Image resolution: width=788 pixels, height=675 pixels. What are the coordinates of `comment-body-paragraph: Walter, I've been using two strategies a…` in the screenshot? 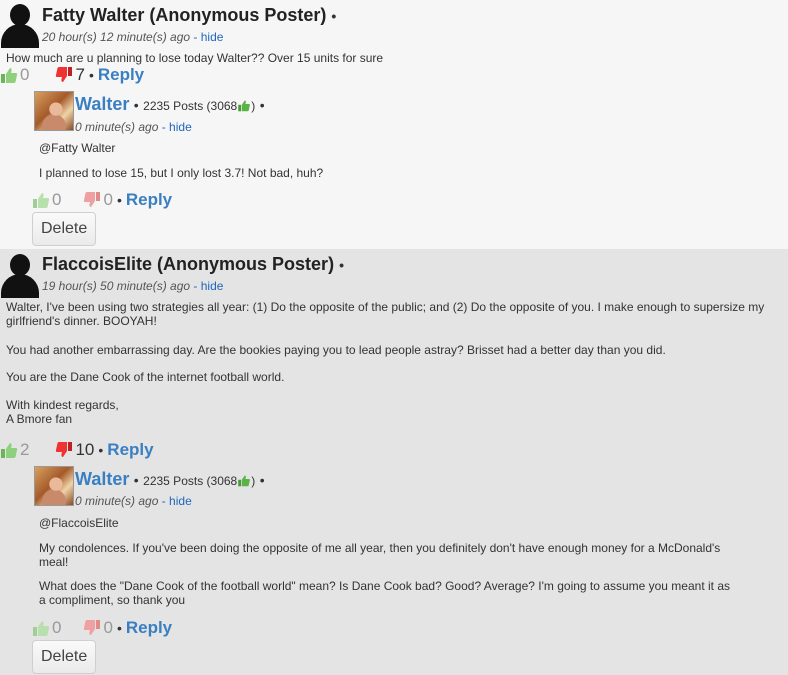 It's located at (385, 314).